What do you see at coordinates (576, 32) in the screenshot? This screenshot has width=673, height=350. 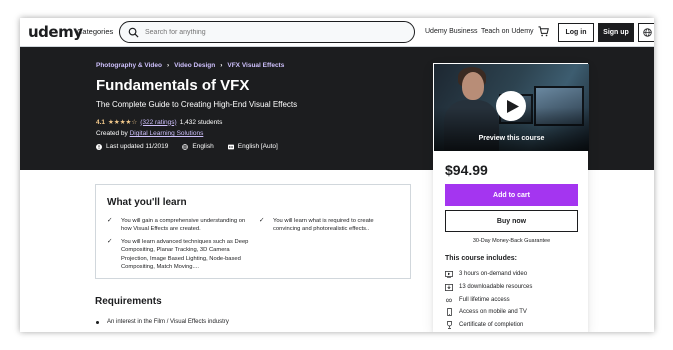 I see `login-button: Log in` at bounding box center [576, 32].